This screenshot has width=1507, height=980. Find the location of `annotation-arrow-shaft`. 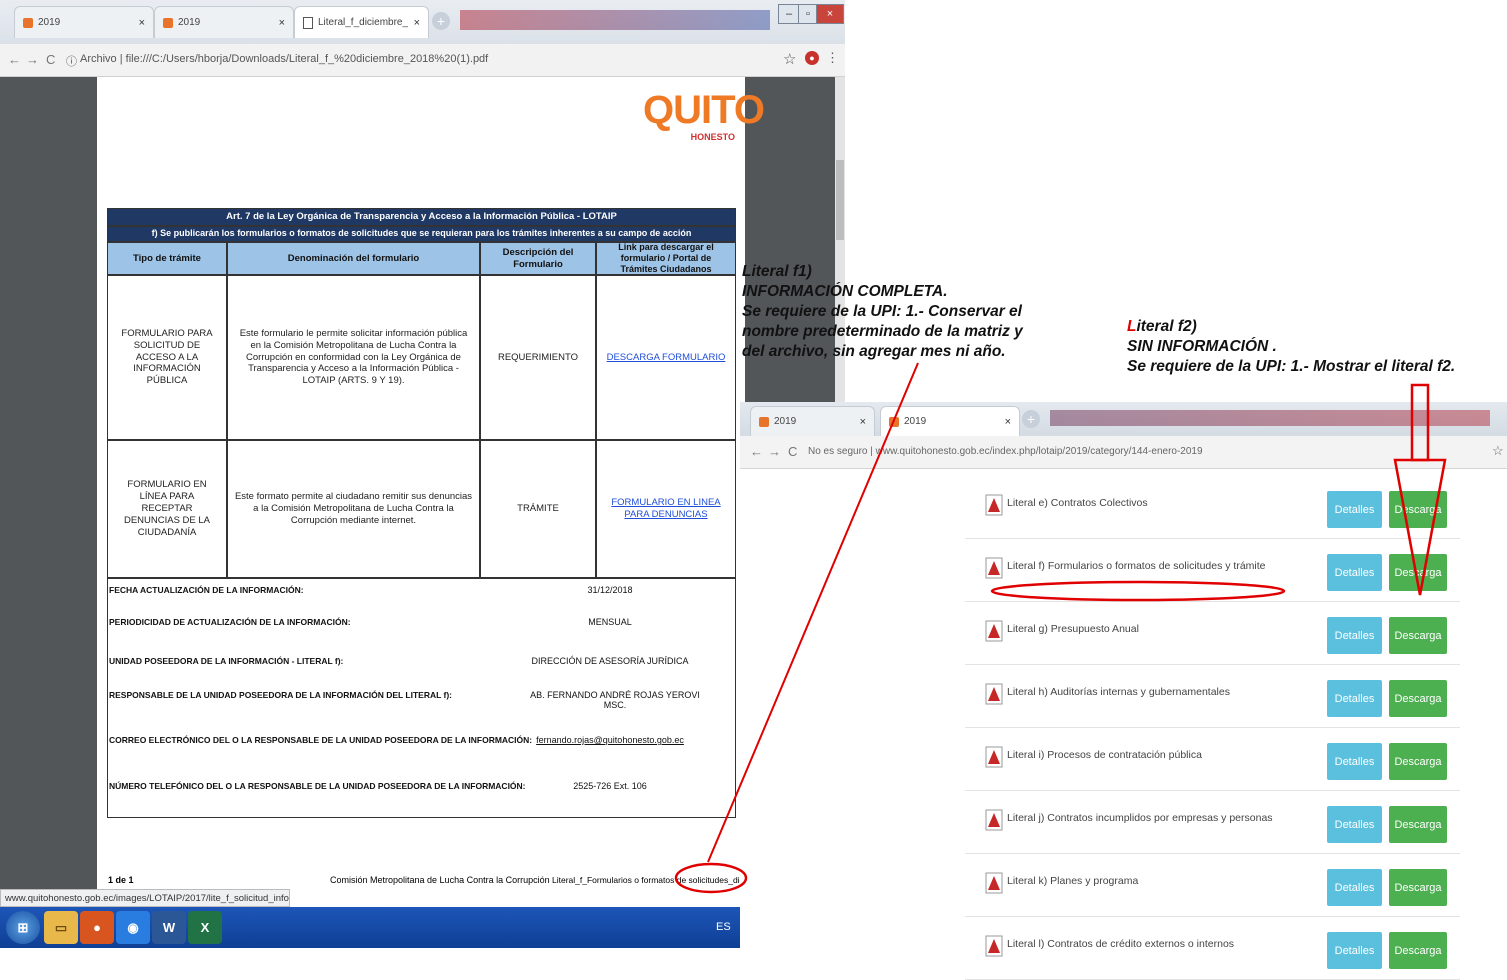

annotation-arrow-shaft is located at coordinates (1420, 422).